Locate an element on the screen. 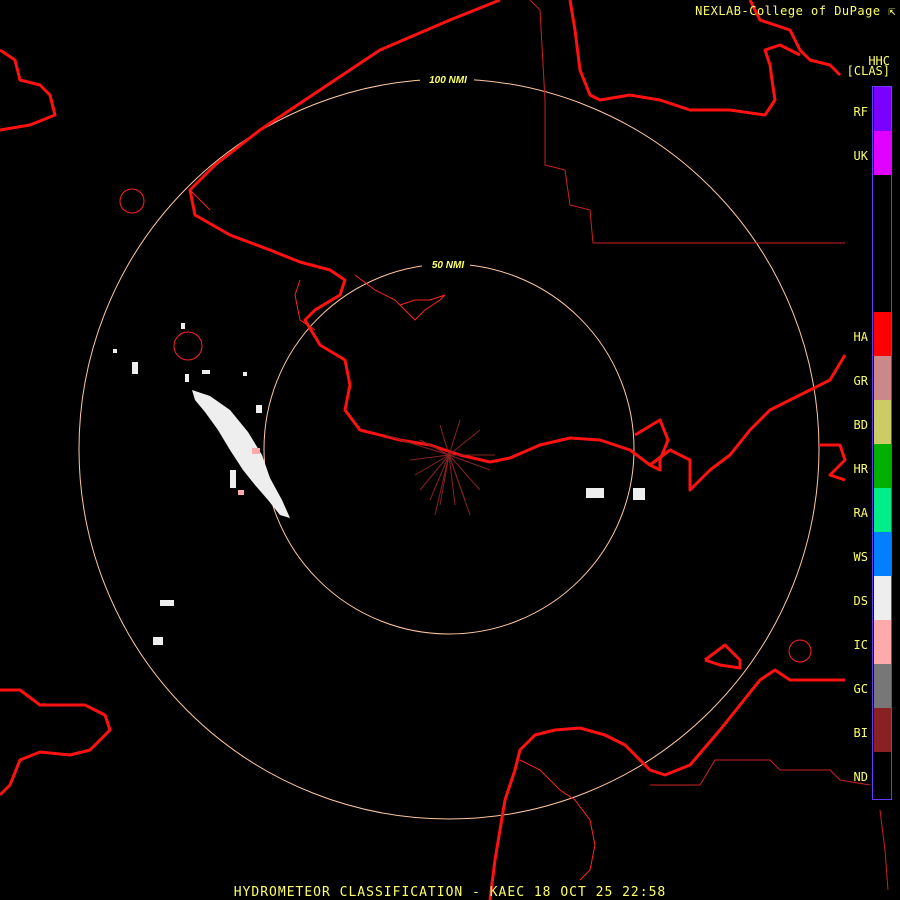 This screenshot has height=900, width=900. product-code: [CLAS] is located at coordinates (868, 71).